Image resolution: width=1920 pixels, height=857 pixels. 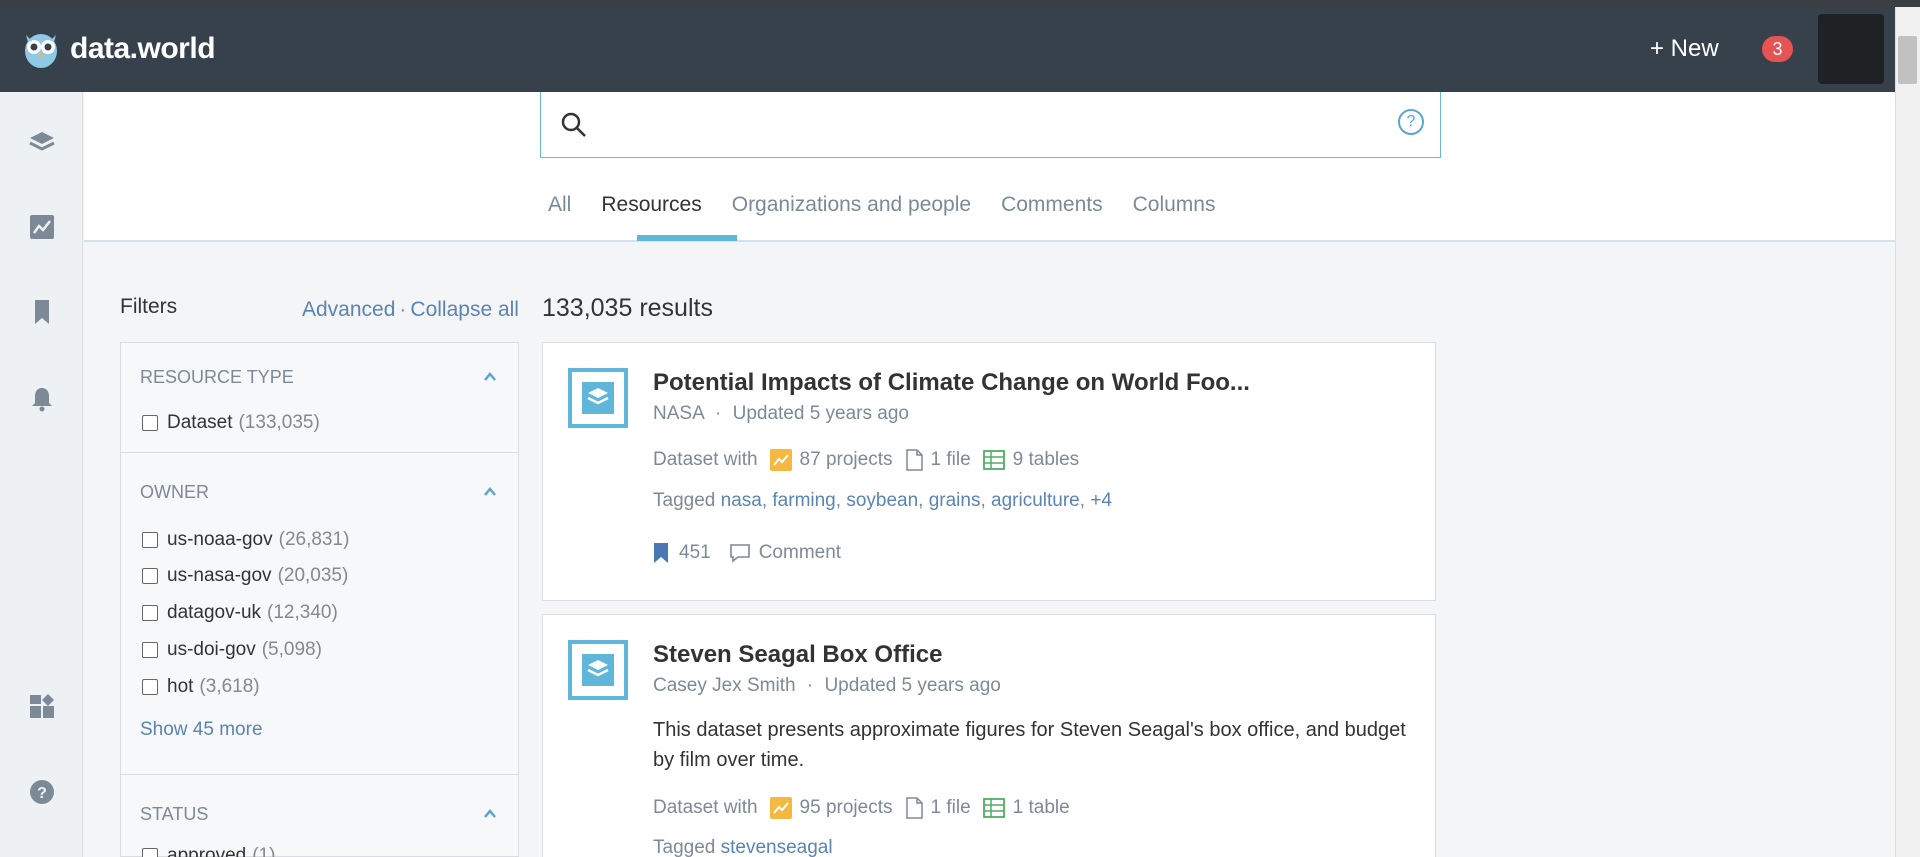 I want to click on search-input: ?, so click(x=990, y=125).